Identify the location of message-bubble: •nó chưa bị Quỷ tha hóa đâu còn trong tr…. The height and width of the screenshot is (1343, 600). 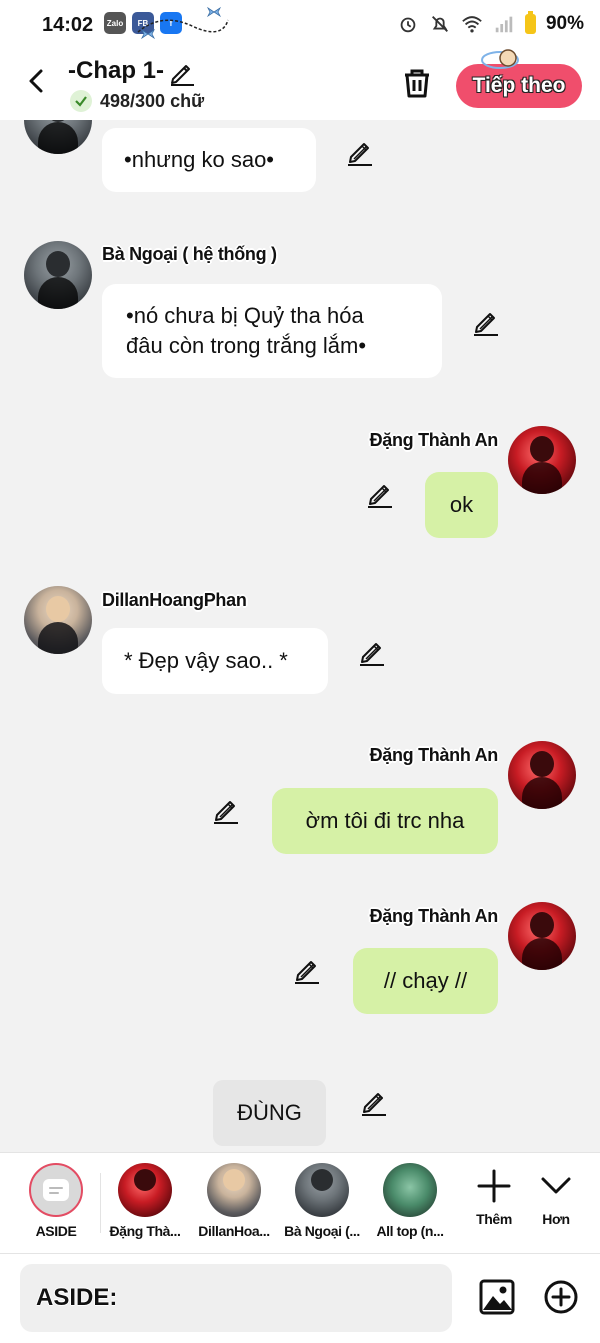
(272, 331).